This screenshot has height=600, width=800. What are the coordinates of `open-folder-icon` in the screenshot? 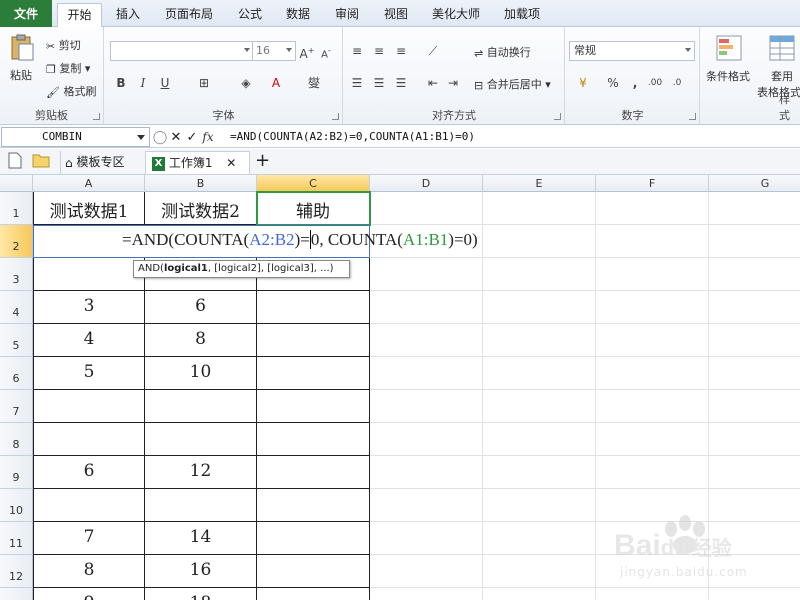 It's located at (41, 162).